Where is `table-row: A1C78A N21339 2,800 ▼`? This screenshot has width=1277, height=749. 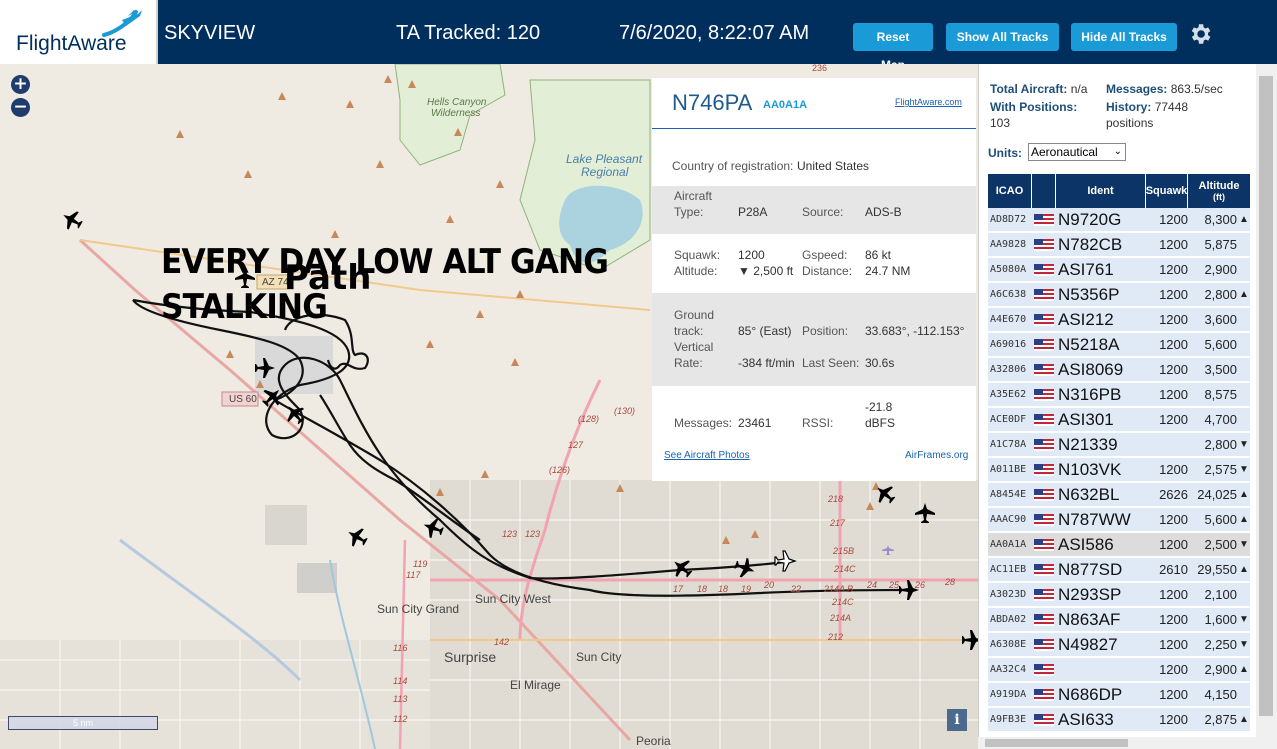 table-row: A1C78A N21339 2,800 ▼ is located at coordinates (1119, 445).